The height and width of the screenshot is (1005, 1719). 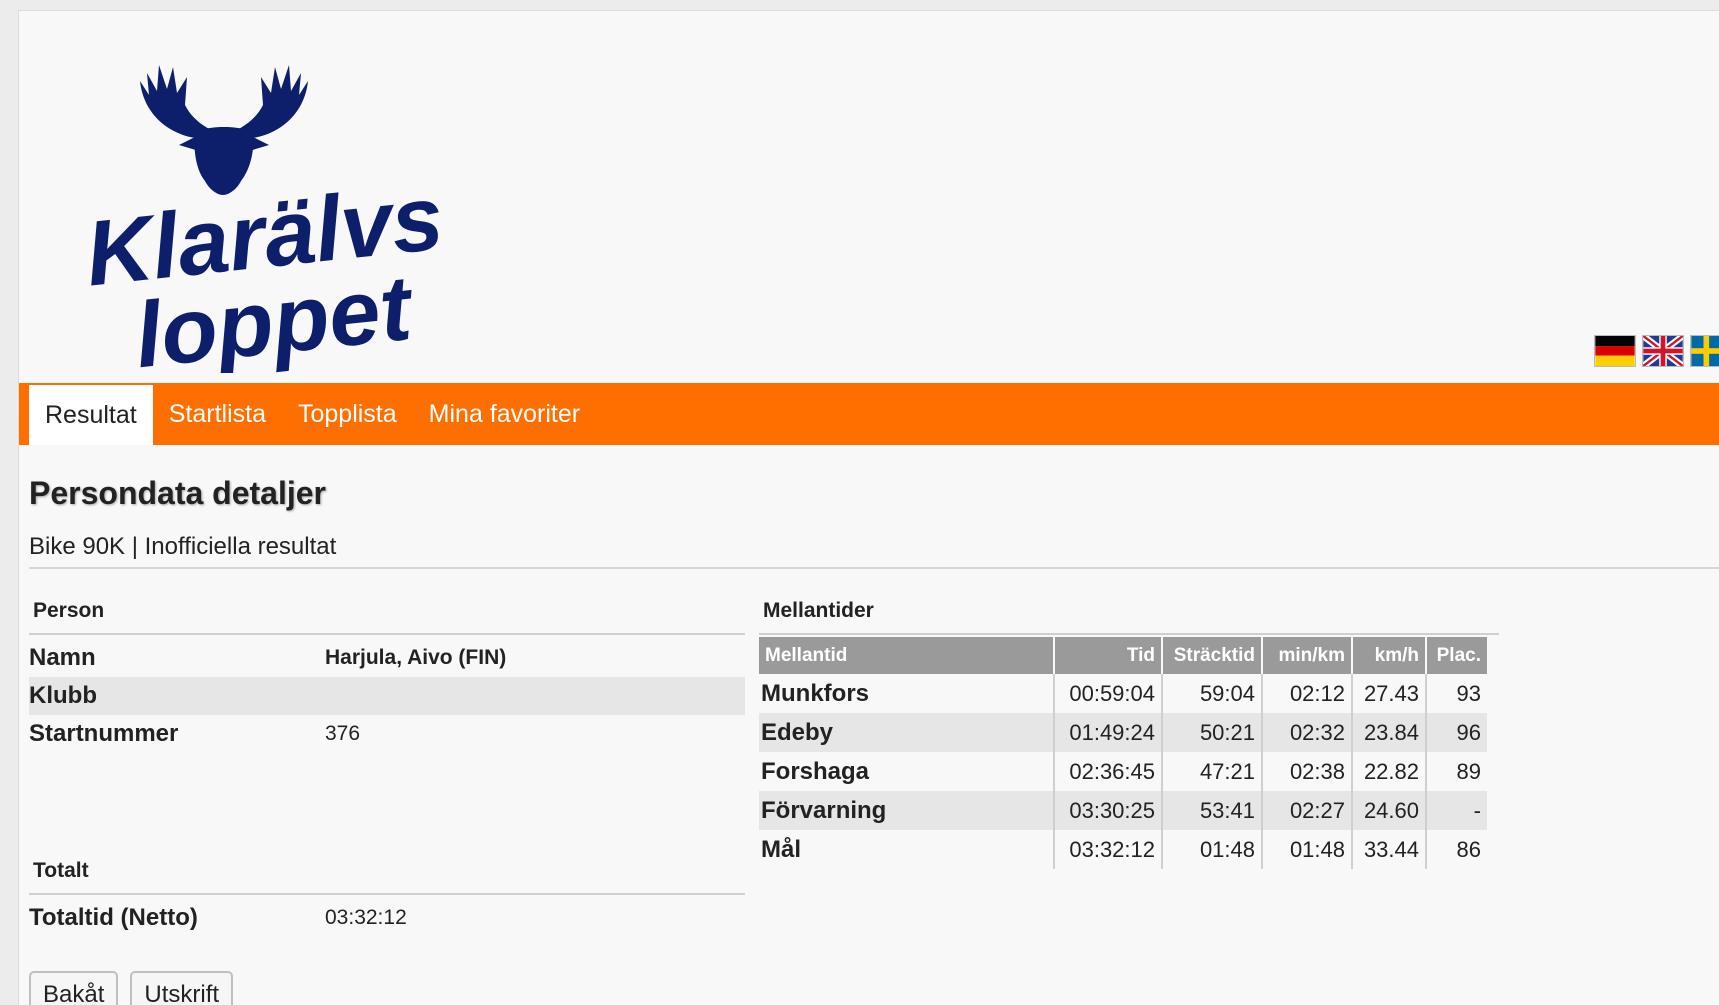 I want to click on total-nettotime-label: Totaltid (Netto), so click(x=113, y=917).